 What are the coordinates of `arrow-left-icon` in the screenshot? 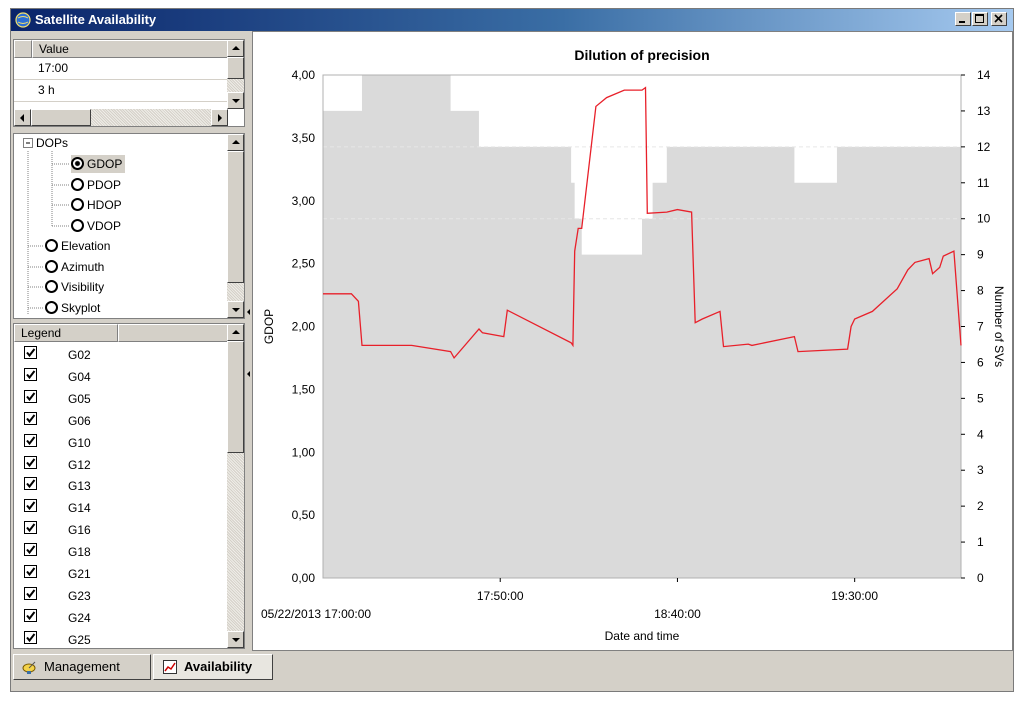 It's located at (22, 118).